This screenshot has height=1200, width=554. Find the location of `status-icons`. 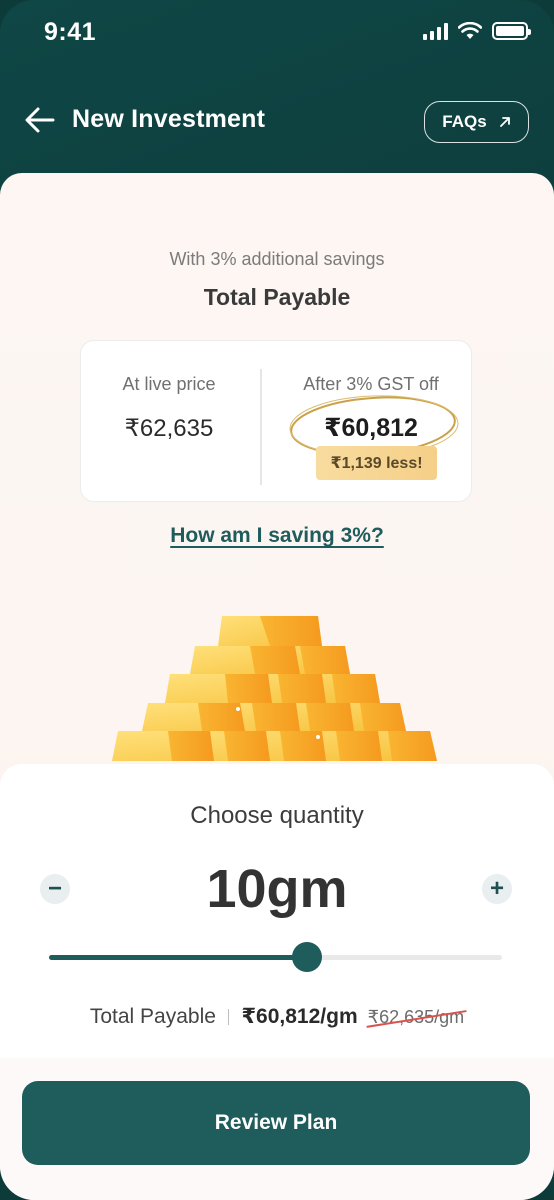

status-icons is located at coordinates (477, 31).